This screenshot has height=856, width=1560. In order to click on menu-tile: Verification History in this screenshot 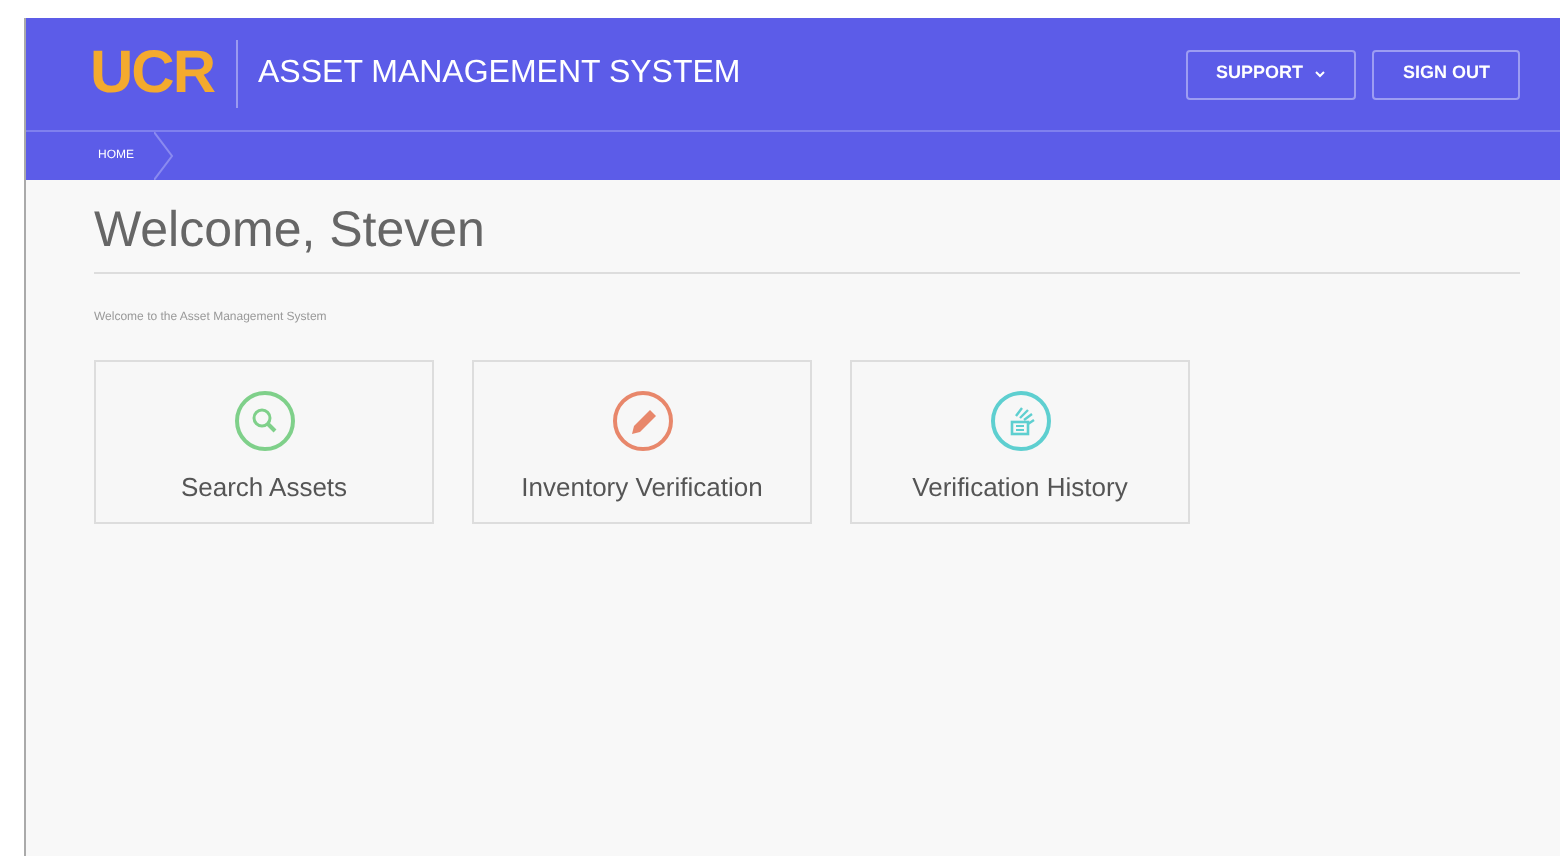, I will do `click(1020, 442)`.